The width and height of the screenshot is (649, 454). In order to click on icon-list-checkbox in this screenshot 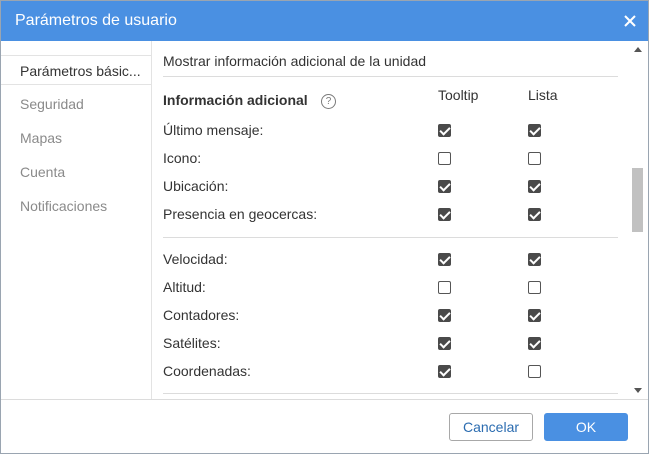, I will do `click(534, 158)`.